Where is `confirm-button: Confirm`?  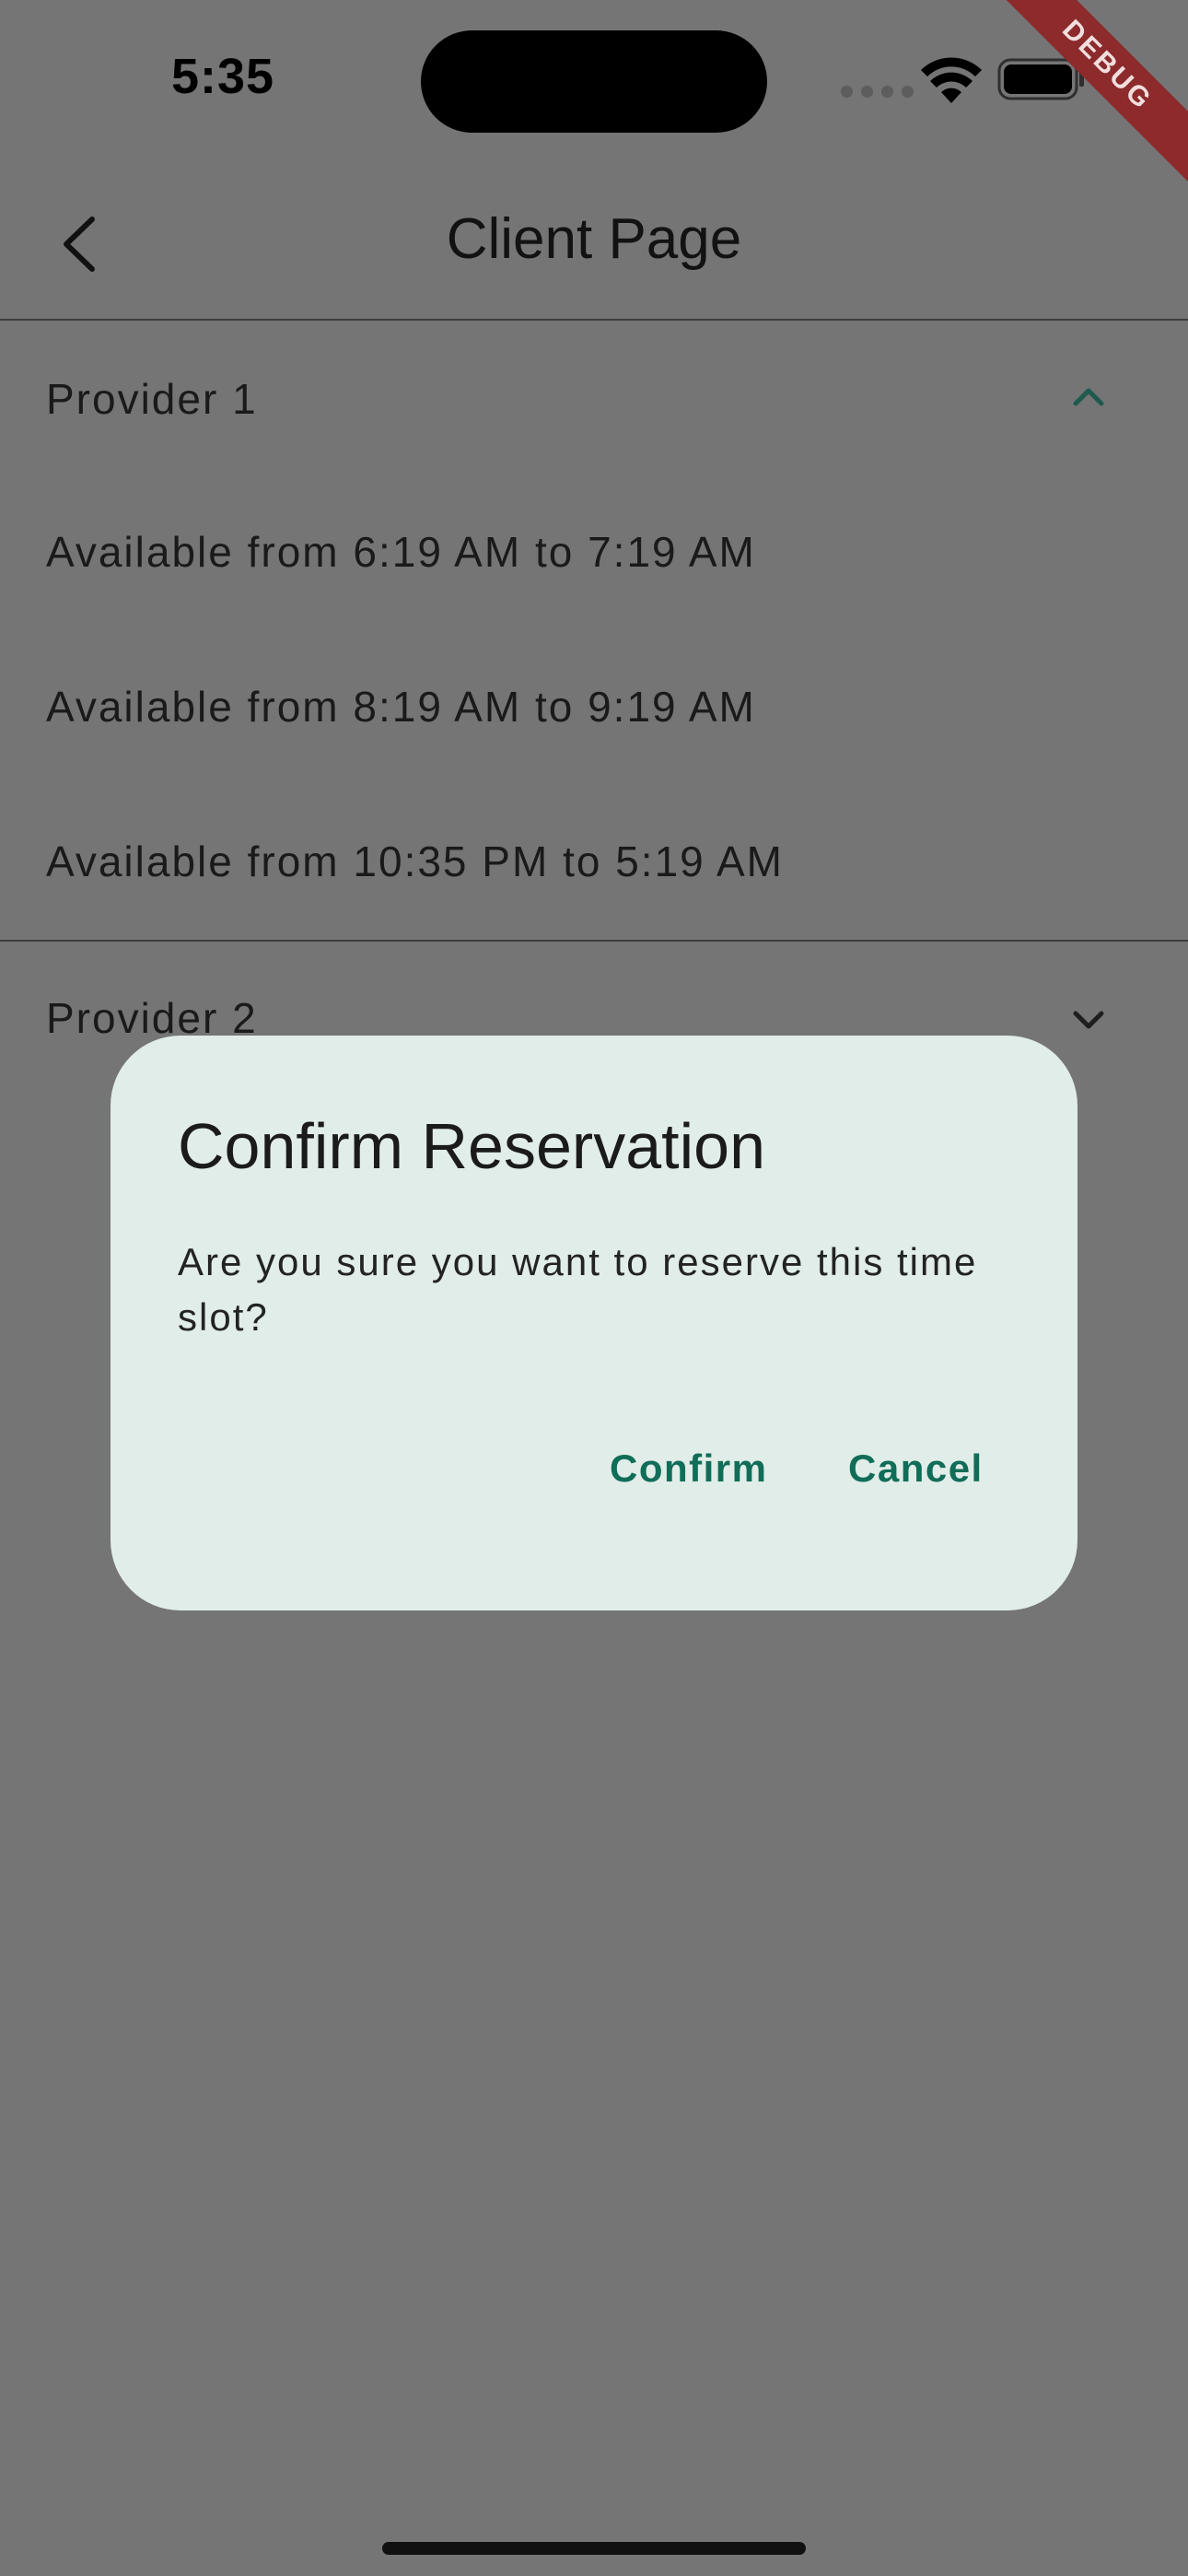 confirm-button: Confirm is located at coordinates (689, 1468).